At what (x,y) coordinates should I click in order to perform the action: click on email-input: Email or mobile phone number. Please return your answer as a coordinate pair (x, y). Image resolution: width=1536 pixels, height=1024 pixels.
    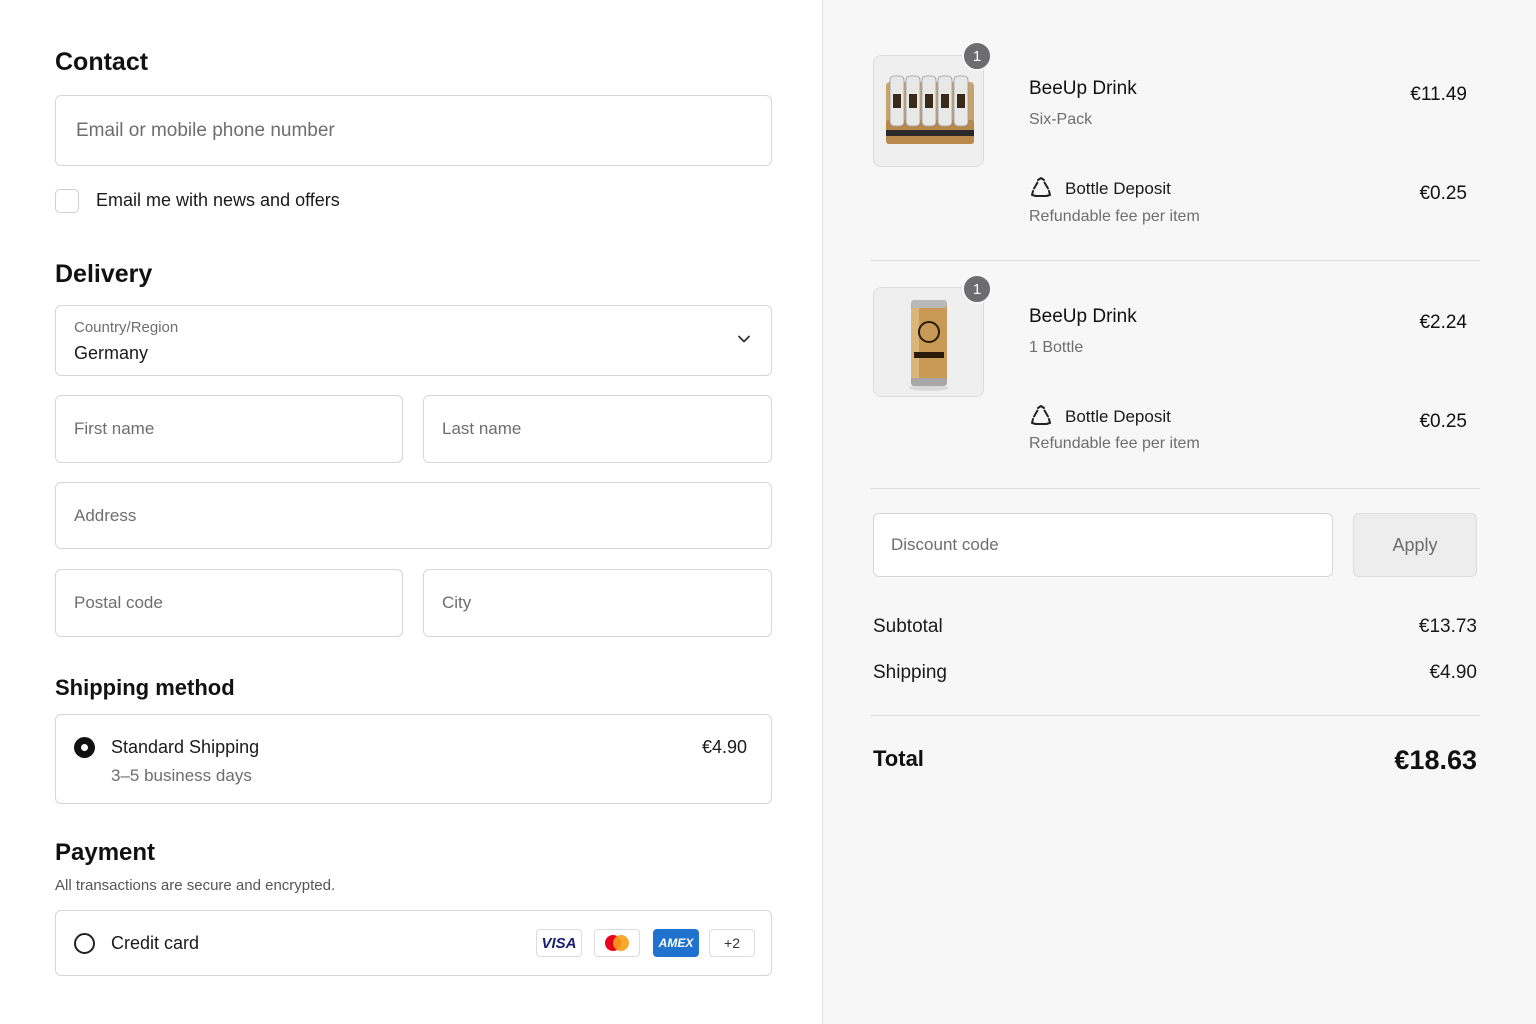
    Looking at the image, I should click on (413, 130).